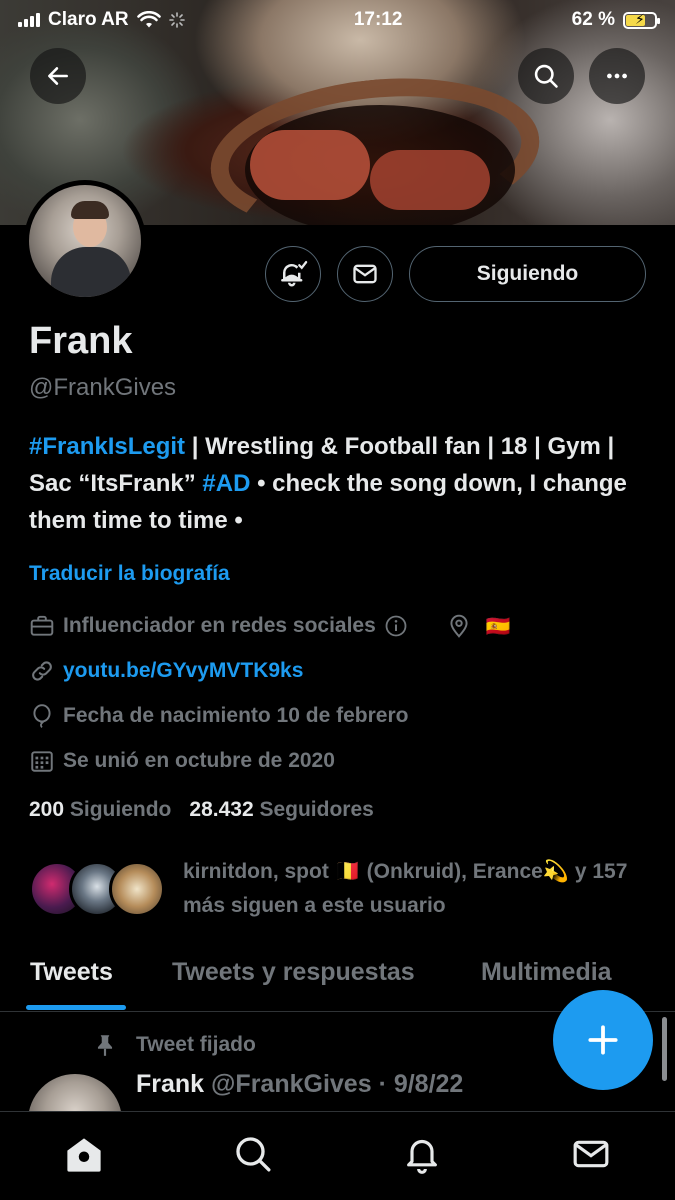  I want to click on website-link: youtu.be/GYvyMVTK9ks, so click(183, 671).